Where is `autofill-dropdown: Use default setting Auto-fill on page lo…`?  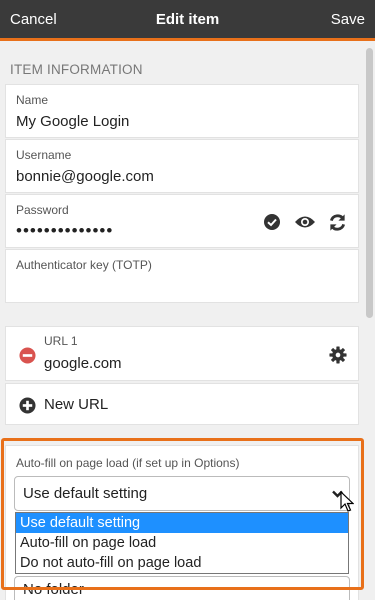 autofill-dropdown: Use default setting Auto-fill on page lo… is located at coordinates (182, 543).